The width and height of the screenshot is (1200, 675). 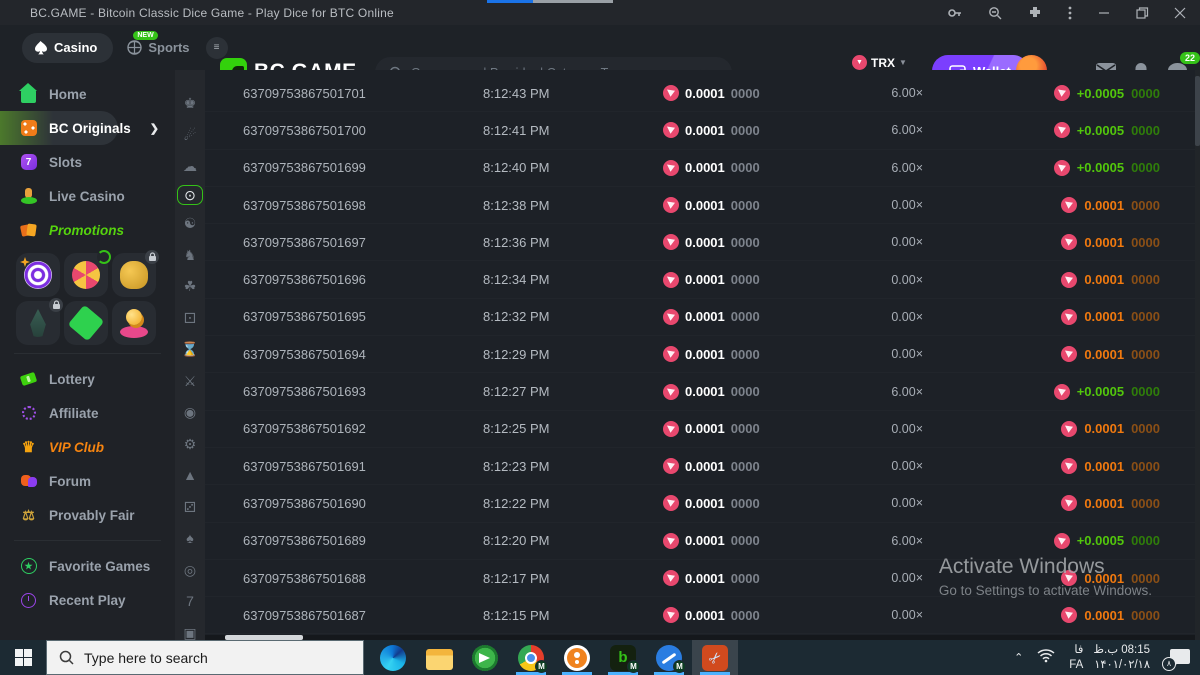 What do you see at coordinates (1176, 659) in the screenshot?
I see `notification-center-icon: ۸` at bounding box center [1176, 659].